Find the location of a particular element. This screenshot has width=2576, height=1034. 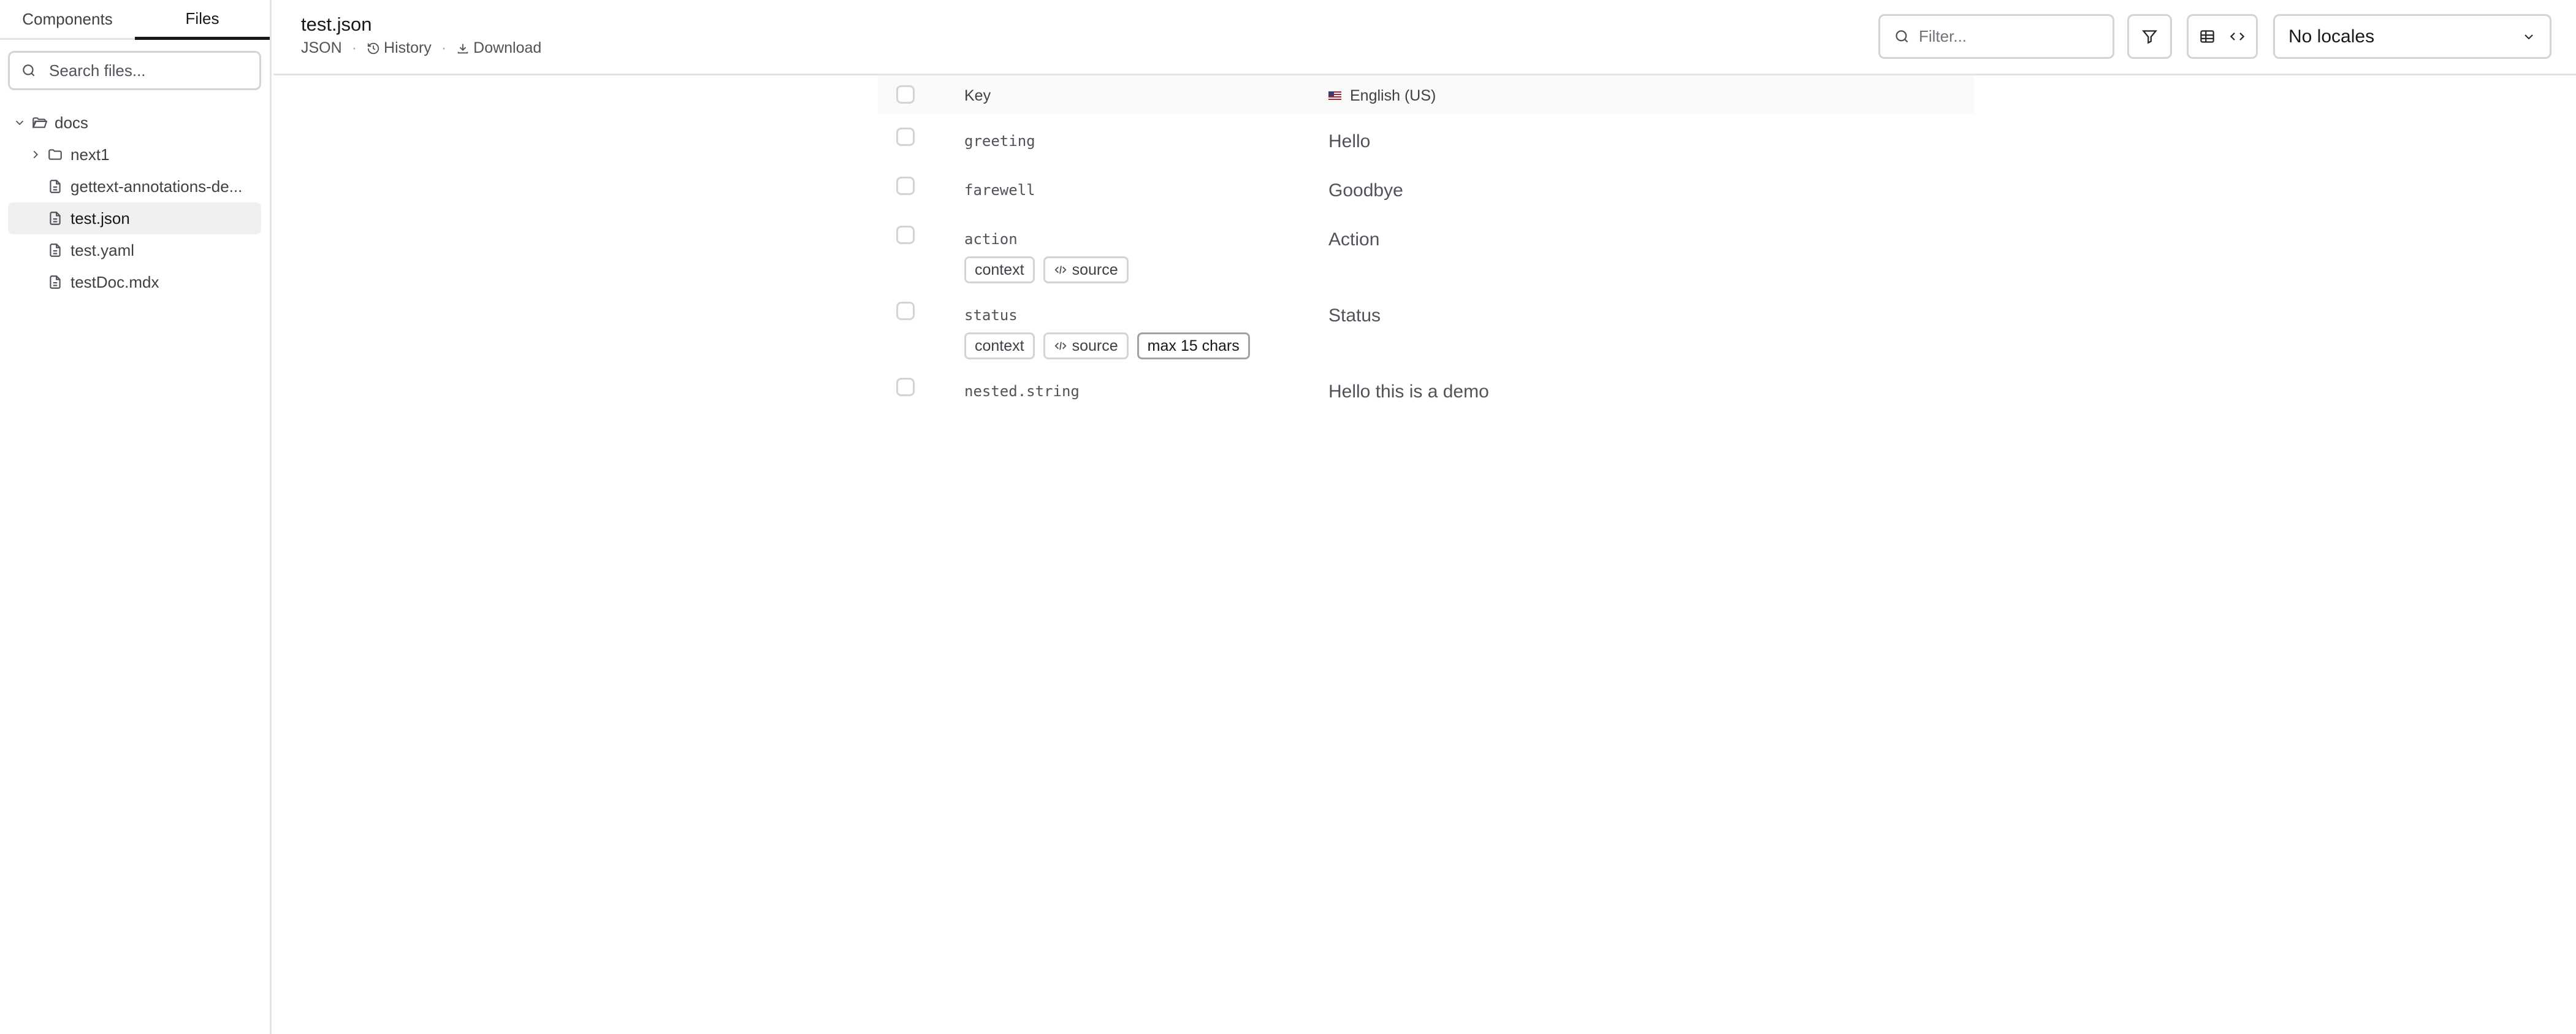

key-column-header: Key is located at coordinates (977, 95).